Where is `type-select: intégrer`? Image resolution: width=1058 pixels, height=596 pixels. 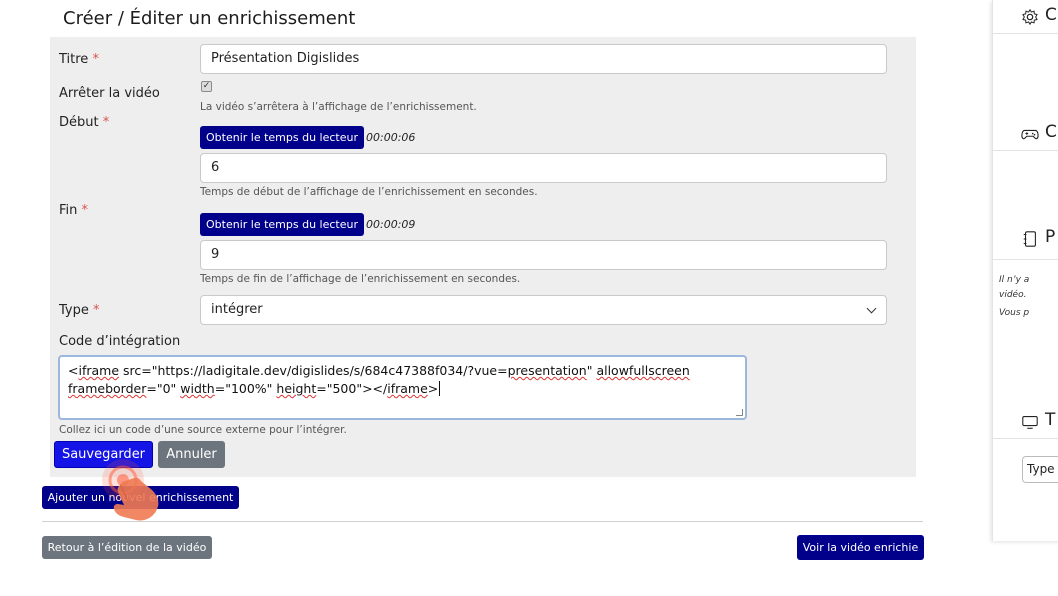 type-select: intégrer is located at coordinates (543, 310).